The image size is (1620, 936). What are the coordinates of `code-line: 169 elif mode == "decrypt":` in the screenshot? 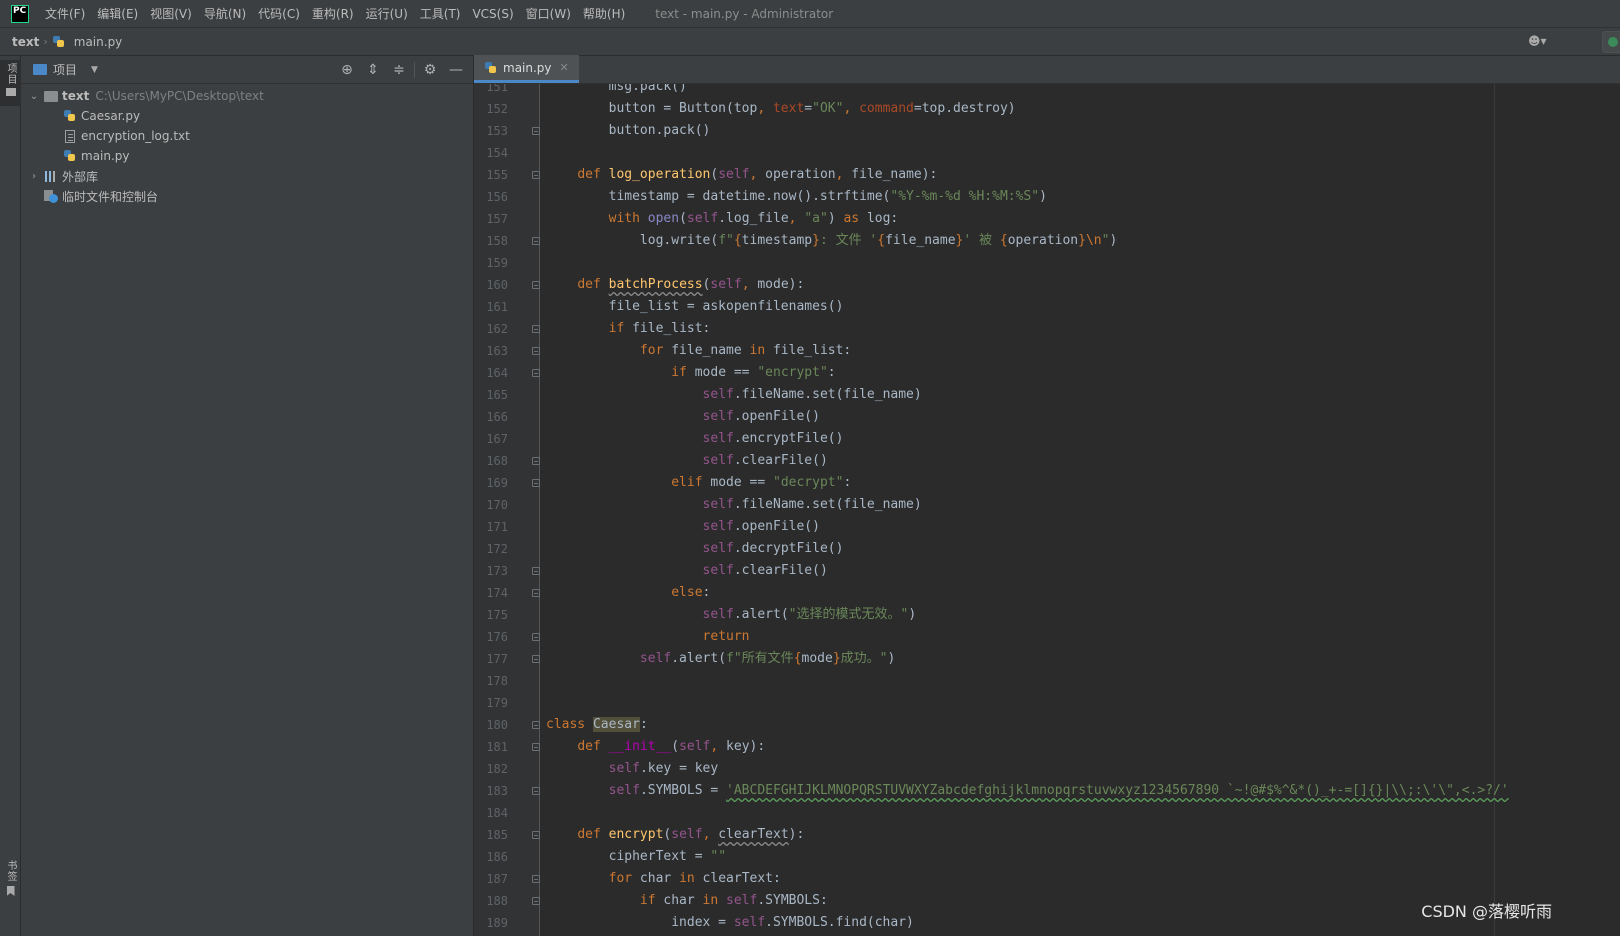 It's located at (1047, 483).